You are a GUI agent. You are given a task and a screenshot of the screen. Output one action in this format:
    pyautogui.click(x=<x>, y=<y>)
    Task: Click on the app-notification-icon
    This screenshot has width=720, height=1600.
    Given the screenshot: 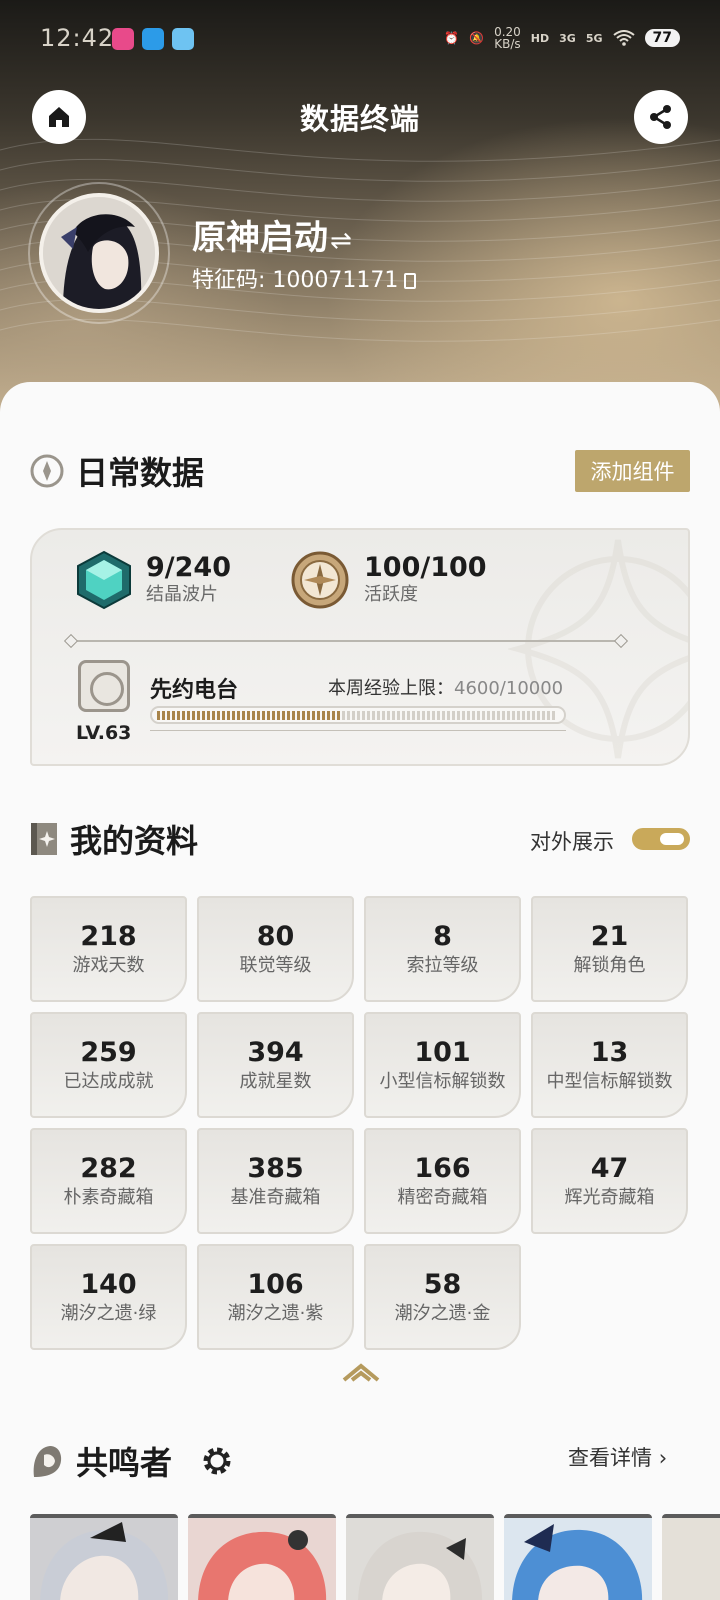 What is the action you would take?
    pyautogui.click(x=153, y=39)
    